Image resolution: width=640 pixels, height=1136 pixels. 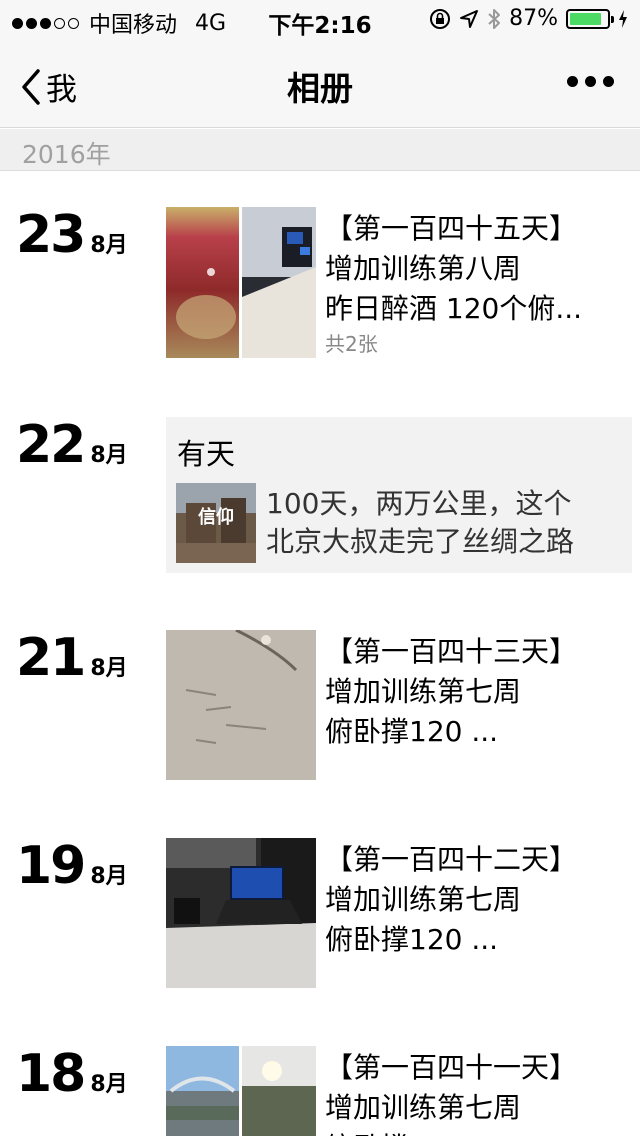 I want to click on entry-line: 增加训练第八周, so click(x=423, y=268).